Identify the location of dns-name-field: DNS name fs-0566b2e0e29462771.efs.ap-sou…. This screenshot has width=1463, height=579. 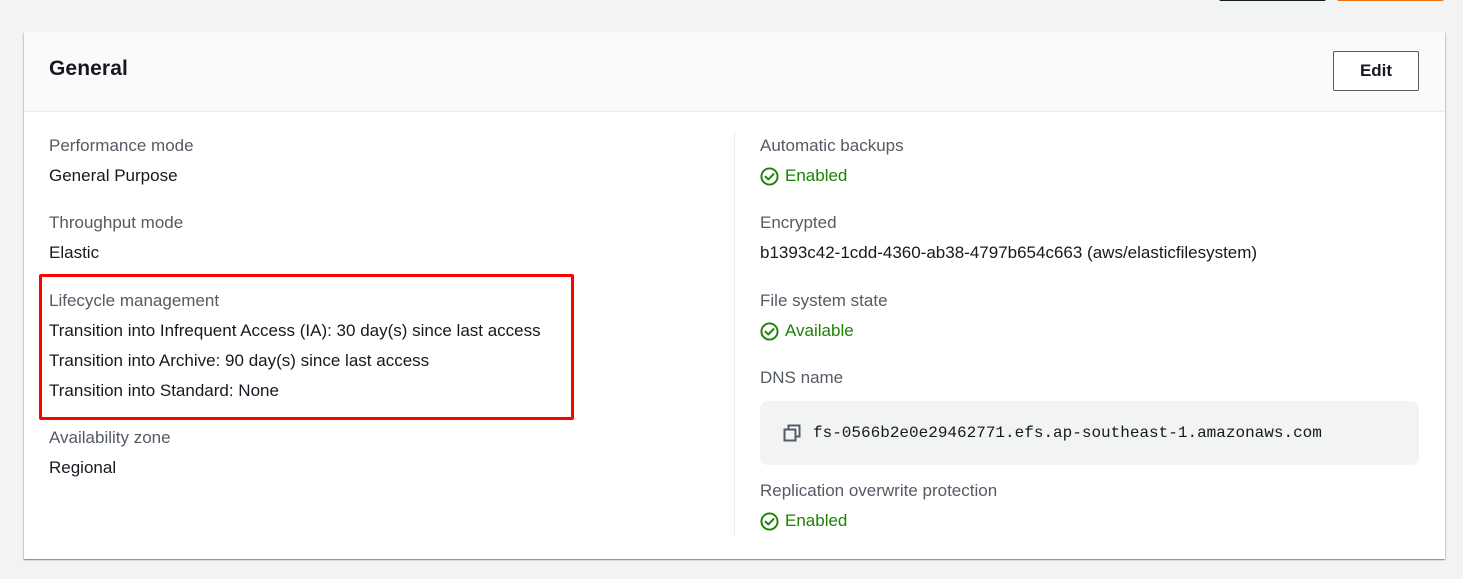
(1089, 416).